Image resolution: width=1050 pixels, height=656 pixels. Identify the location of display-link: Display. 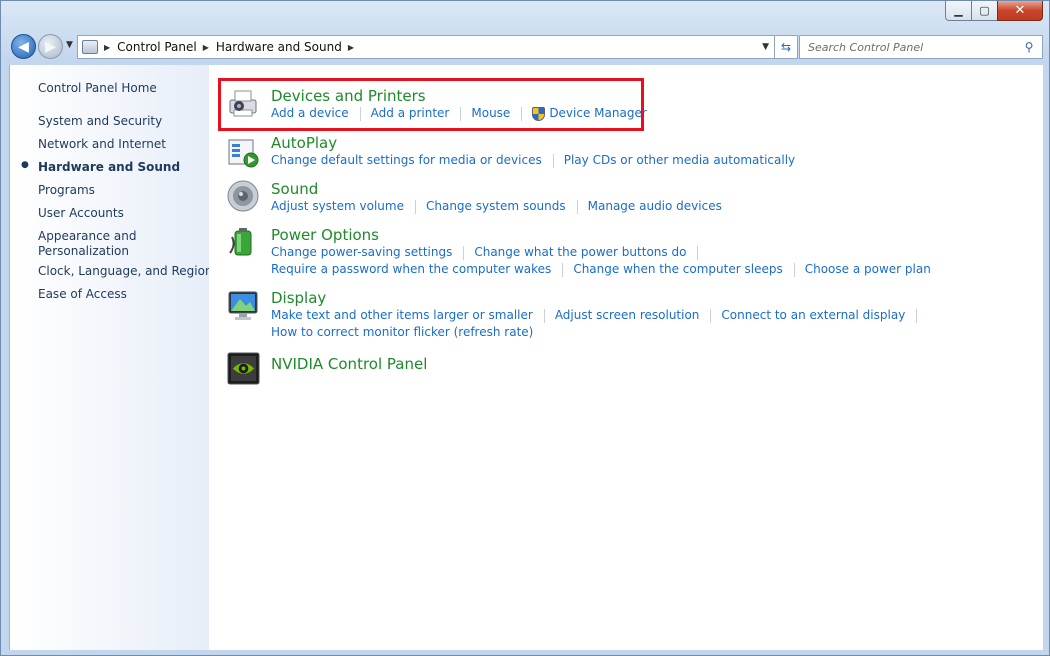
(298, 298).